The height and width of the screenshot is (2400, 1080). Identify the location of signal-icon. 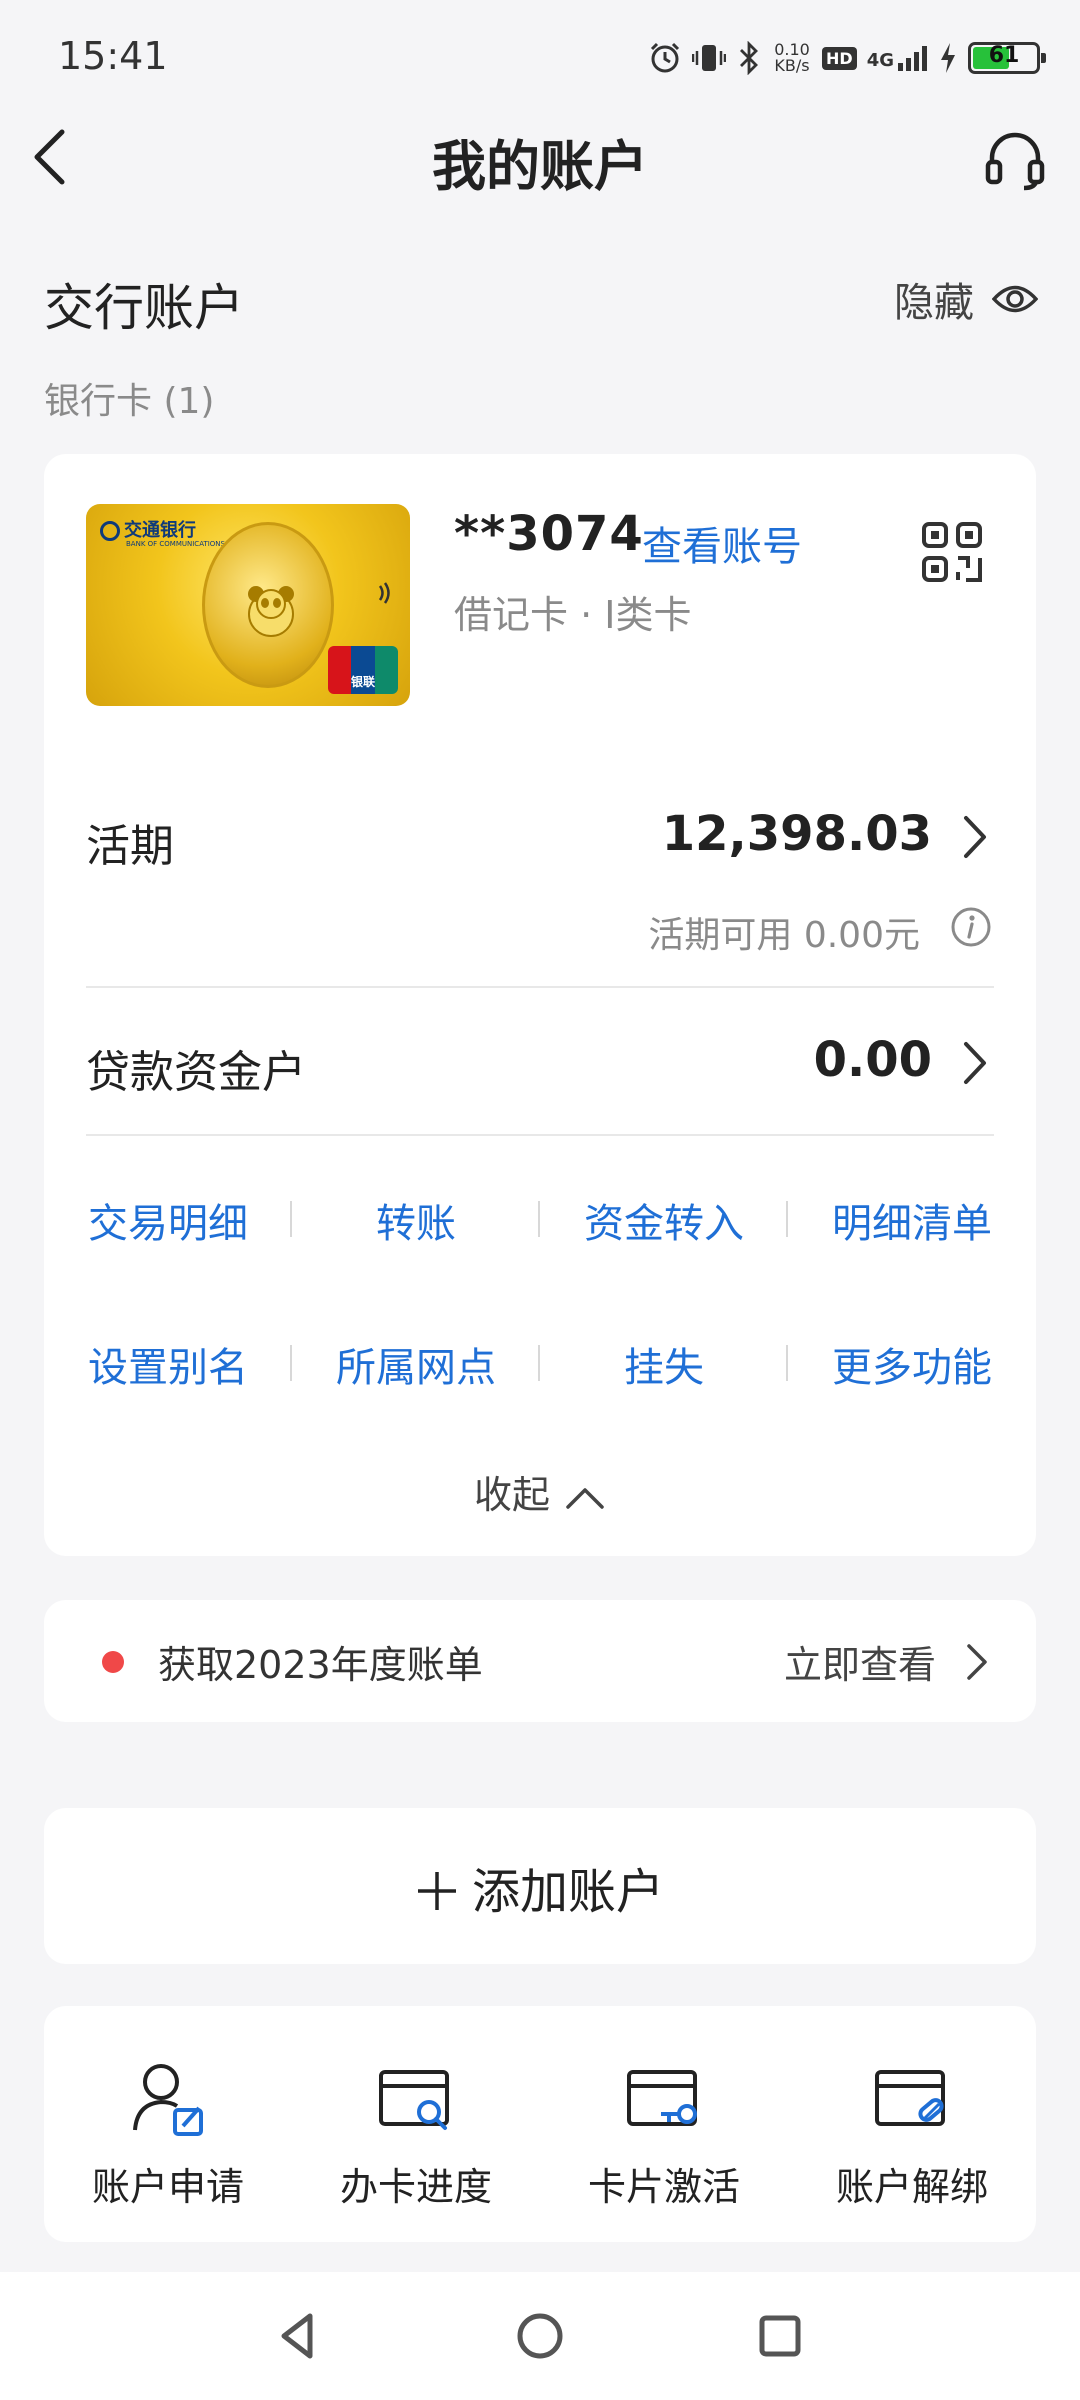
(912, 58).